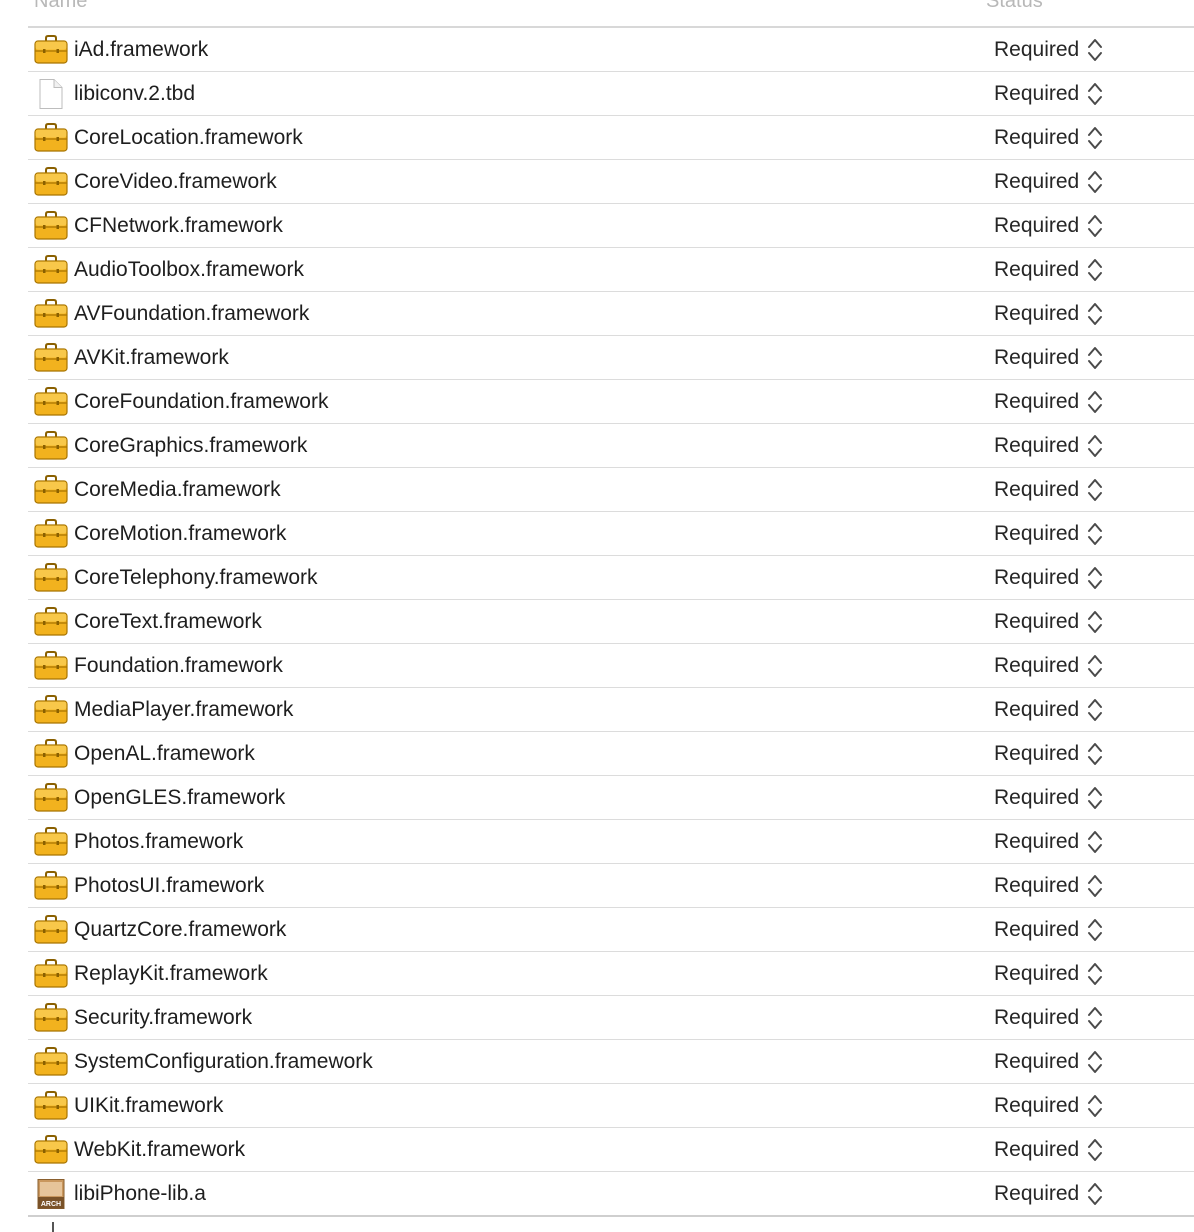  What do you see at coordinates (611, 930) in the screenshot?
I see `table-row: QuartzCore.framework Required` at bounding box center [611, 930].